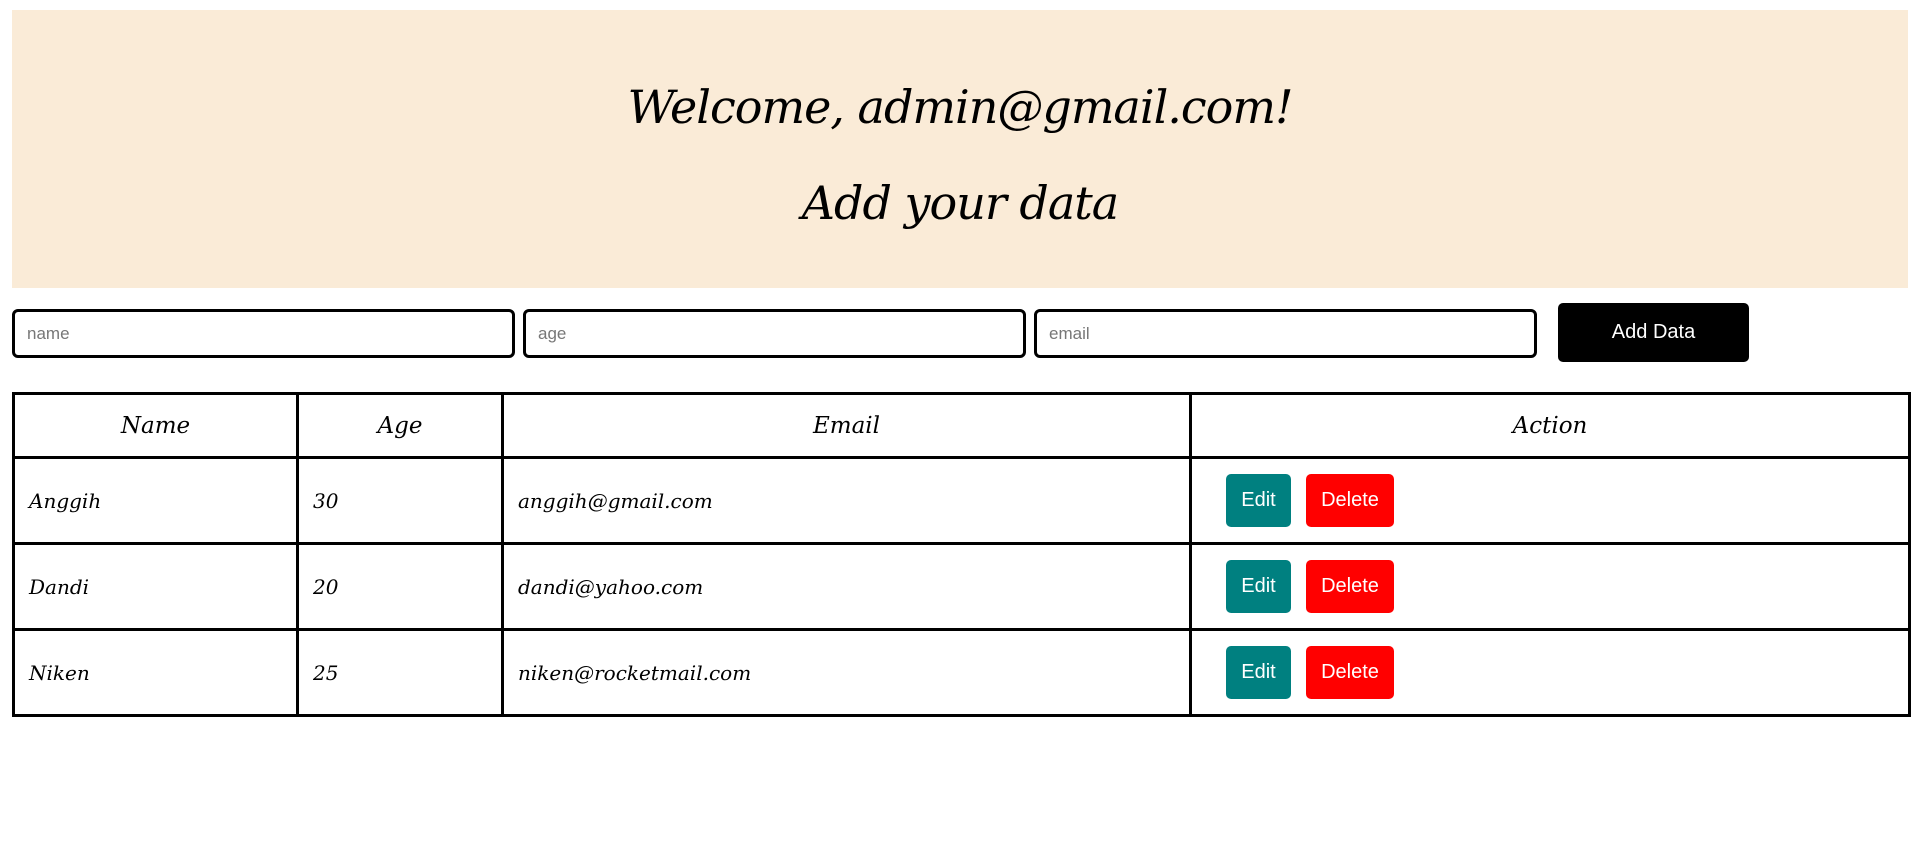  Describe the element at coordinates (960, 203) in the screenshot. I see `add-data-heading: Add your data` at that location.